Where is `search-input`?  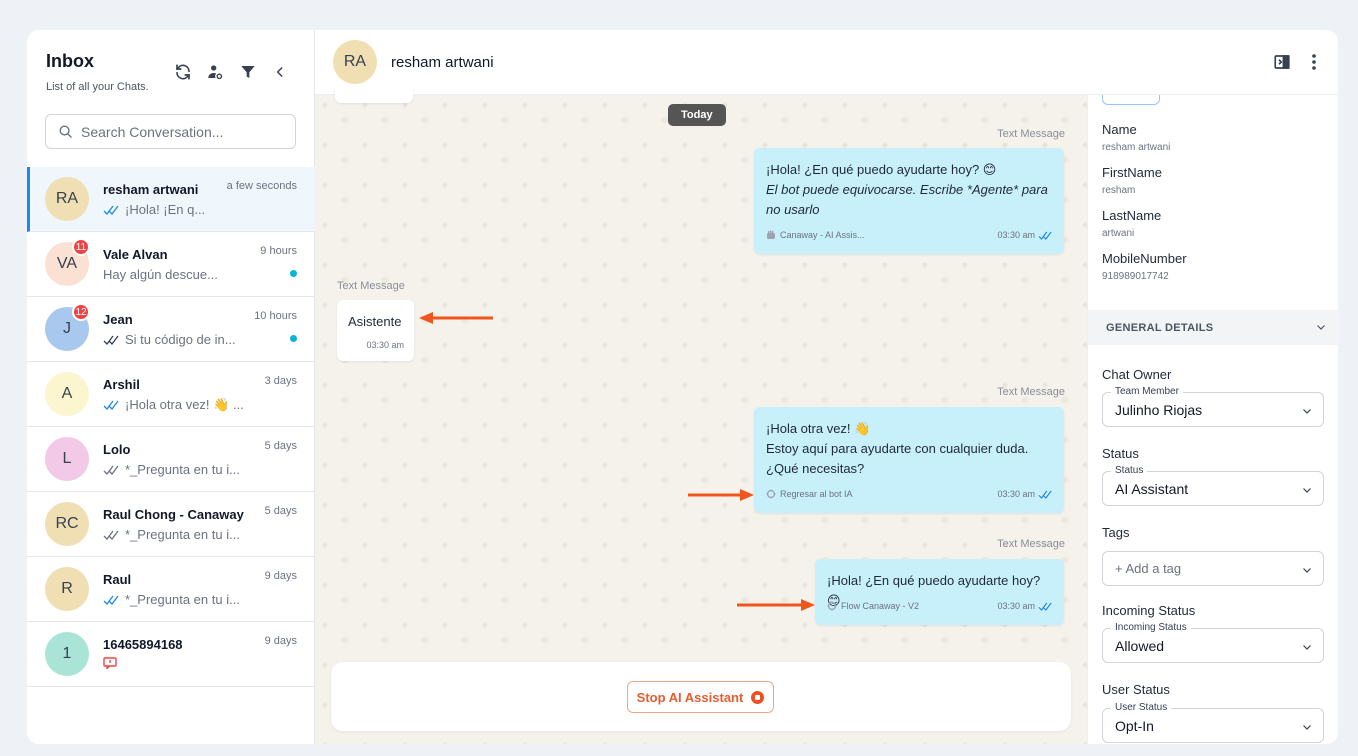 search-input is located at coordinates (181, 131).